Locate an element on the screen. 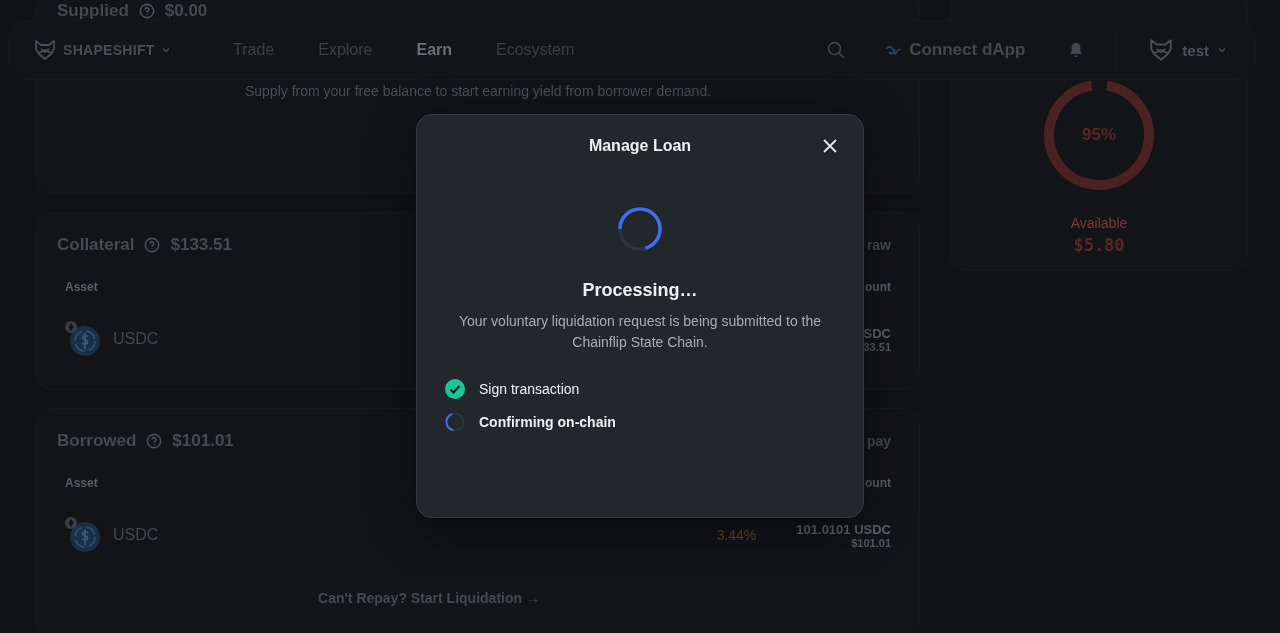 Image resolution: width=1280 pixels, height=633 pixels. bell-icon is located at coordinates (1076, 50).